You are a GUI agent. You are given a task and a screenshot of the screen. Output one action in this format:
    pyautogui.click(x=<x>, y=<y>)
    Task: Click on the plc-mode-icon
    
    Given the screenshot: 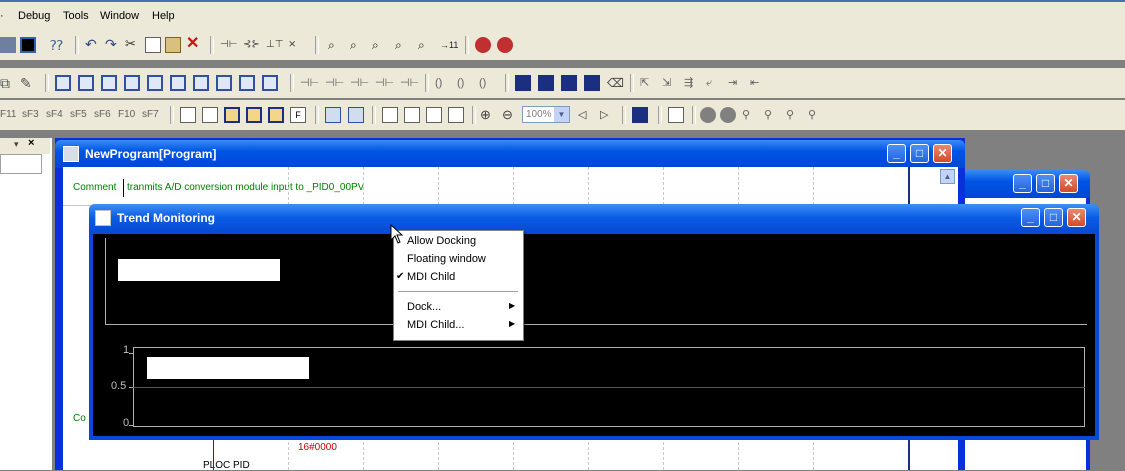 What is the action you would take?
    pyautogui.click(x=132, y=83)
    